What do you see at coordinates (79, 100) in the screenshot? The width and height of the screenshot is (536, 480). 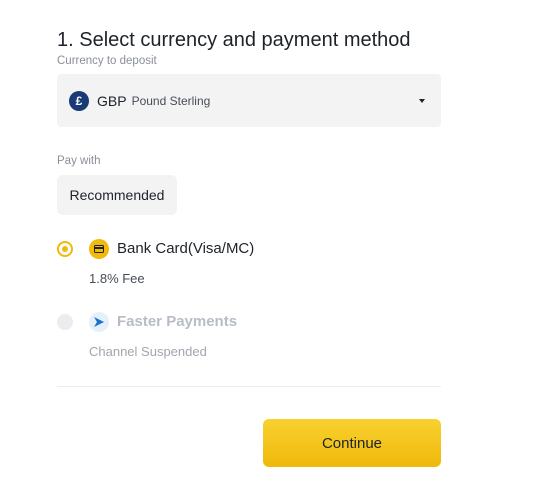 I see `pound-sterling-icon: £` at bounding box center [79, 100].